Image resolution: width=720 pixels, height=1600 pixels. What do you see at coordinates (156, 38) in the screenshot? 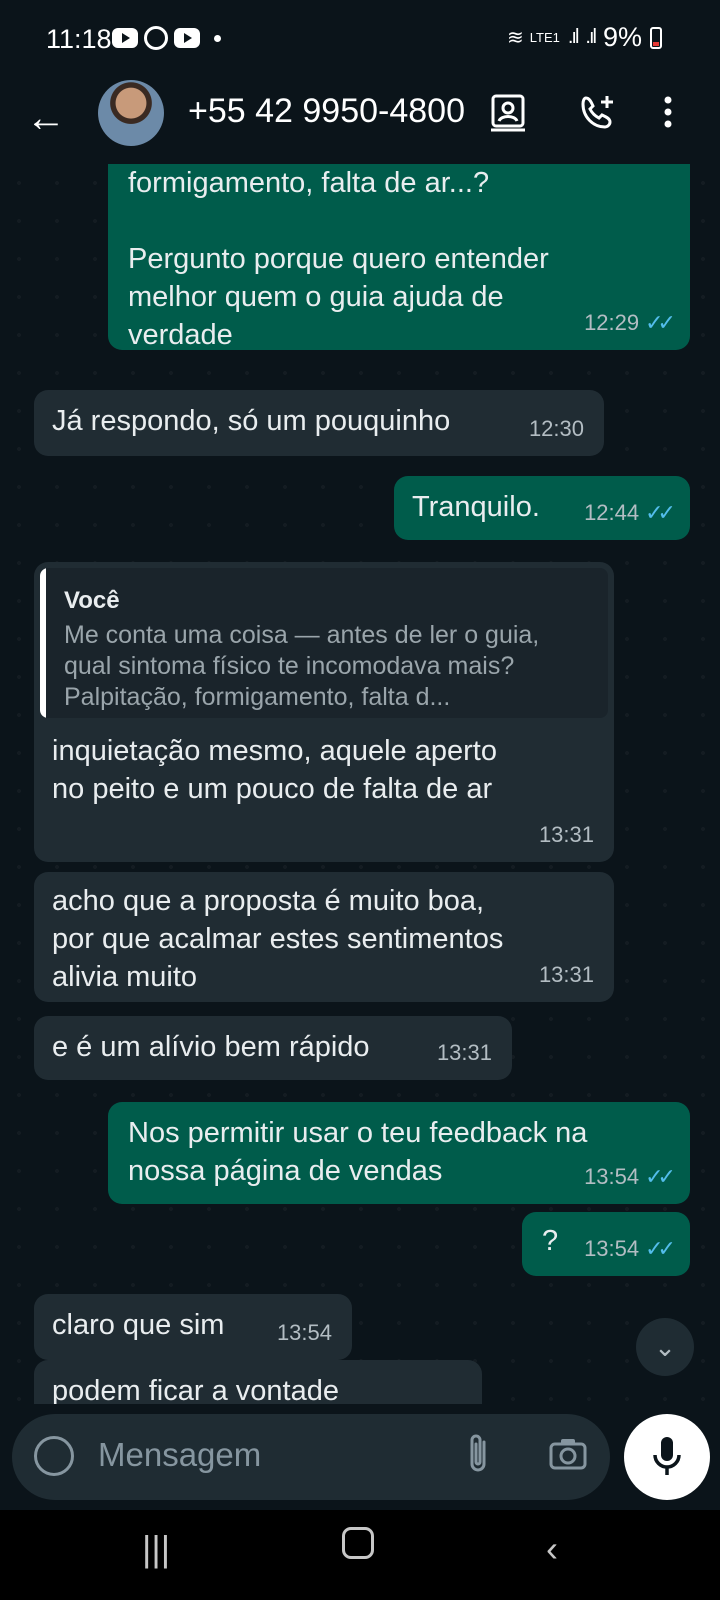
I see `whatsapp-icon` at bounding box center [156, 38].